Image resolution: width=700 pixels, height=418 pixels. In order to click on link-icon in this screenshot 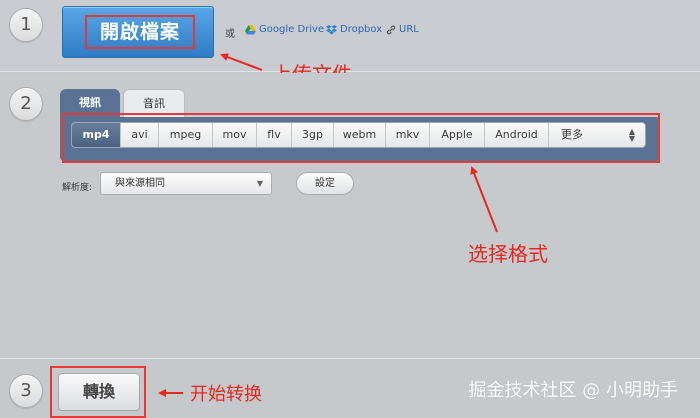, I will do `click(391, 29)`.